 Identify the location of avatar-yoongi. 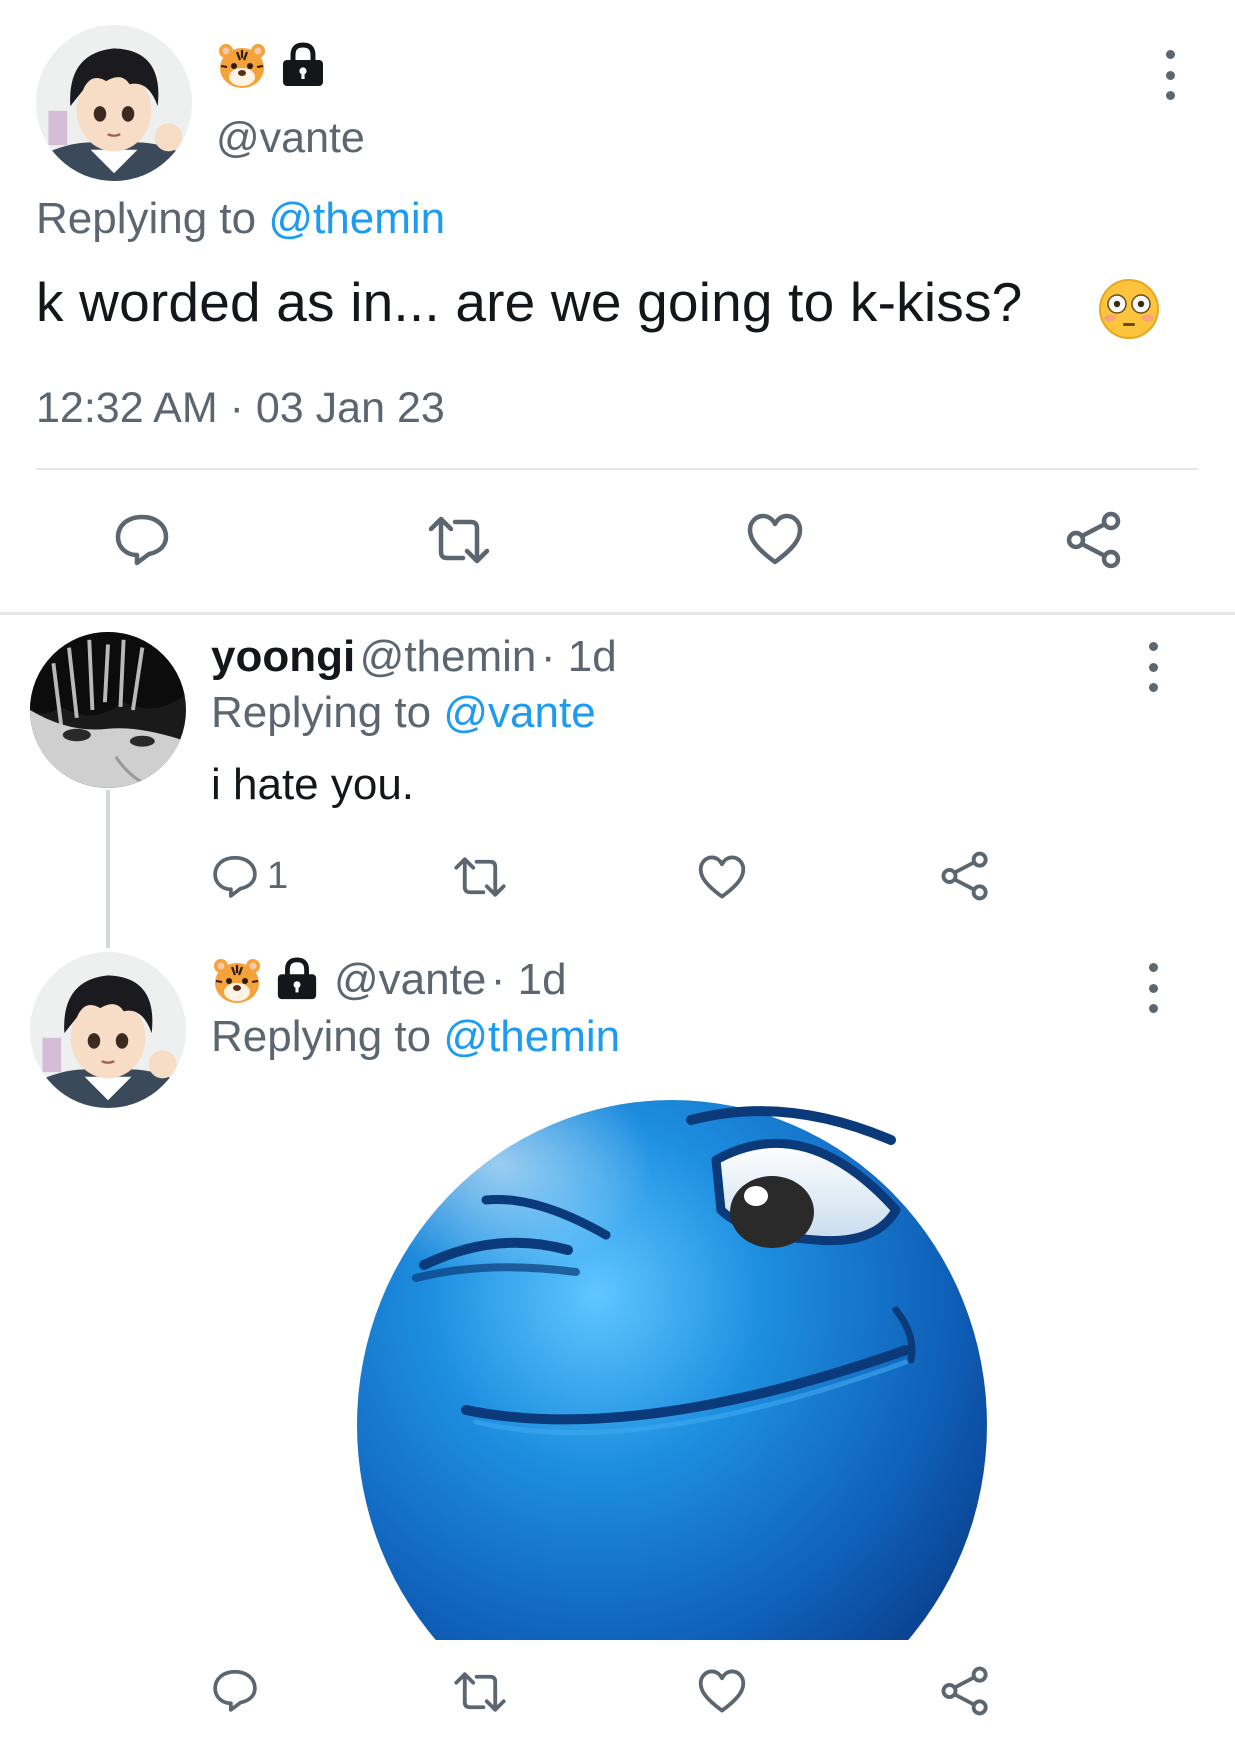
(108, 710).